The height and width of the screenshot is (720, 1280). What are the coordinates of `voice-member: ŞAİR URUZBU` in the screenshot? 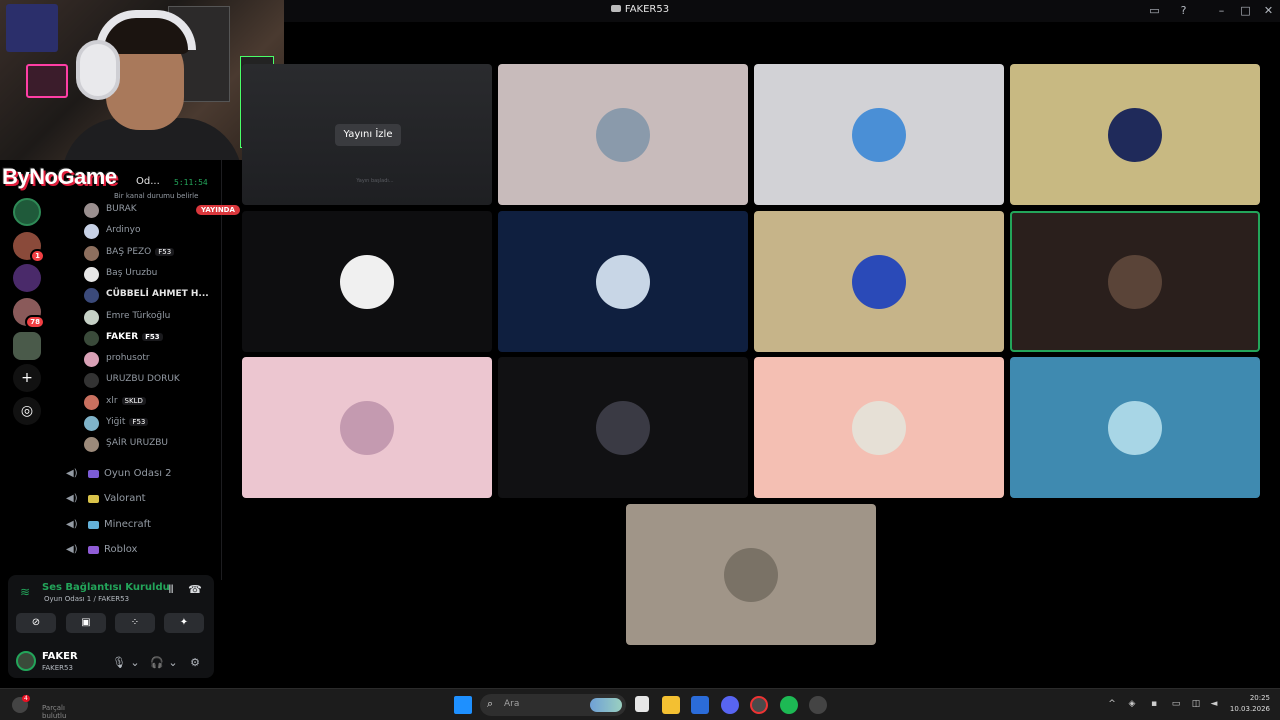 It's located at (150, 444).